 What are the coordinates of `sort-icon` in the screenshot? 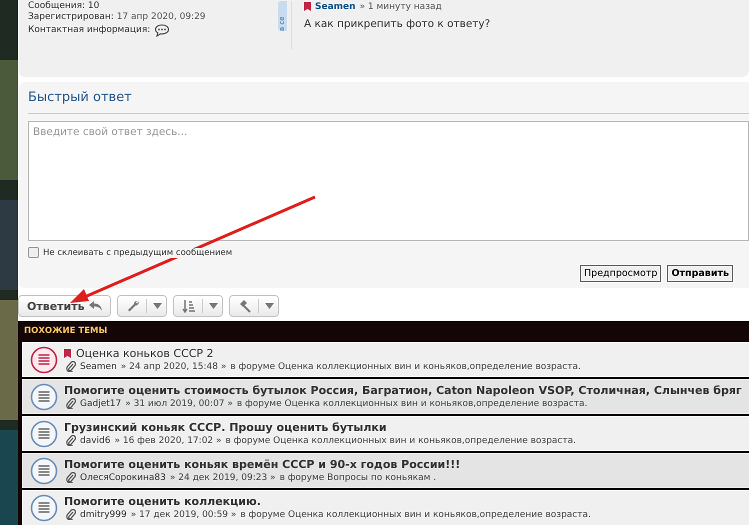 It's located at (189, 306).